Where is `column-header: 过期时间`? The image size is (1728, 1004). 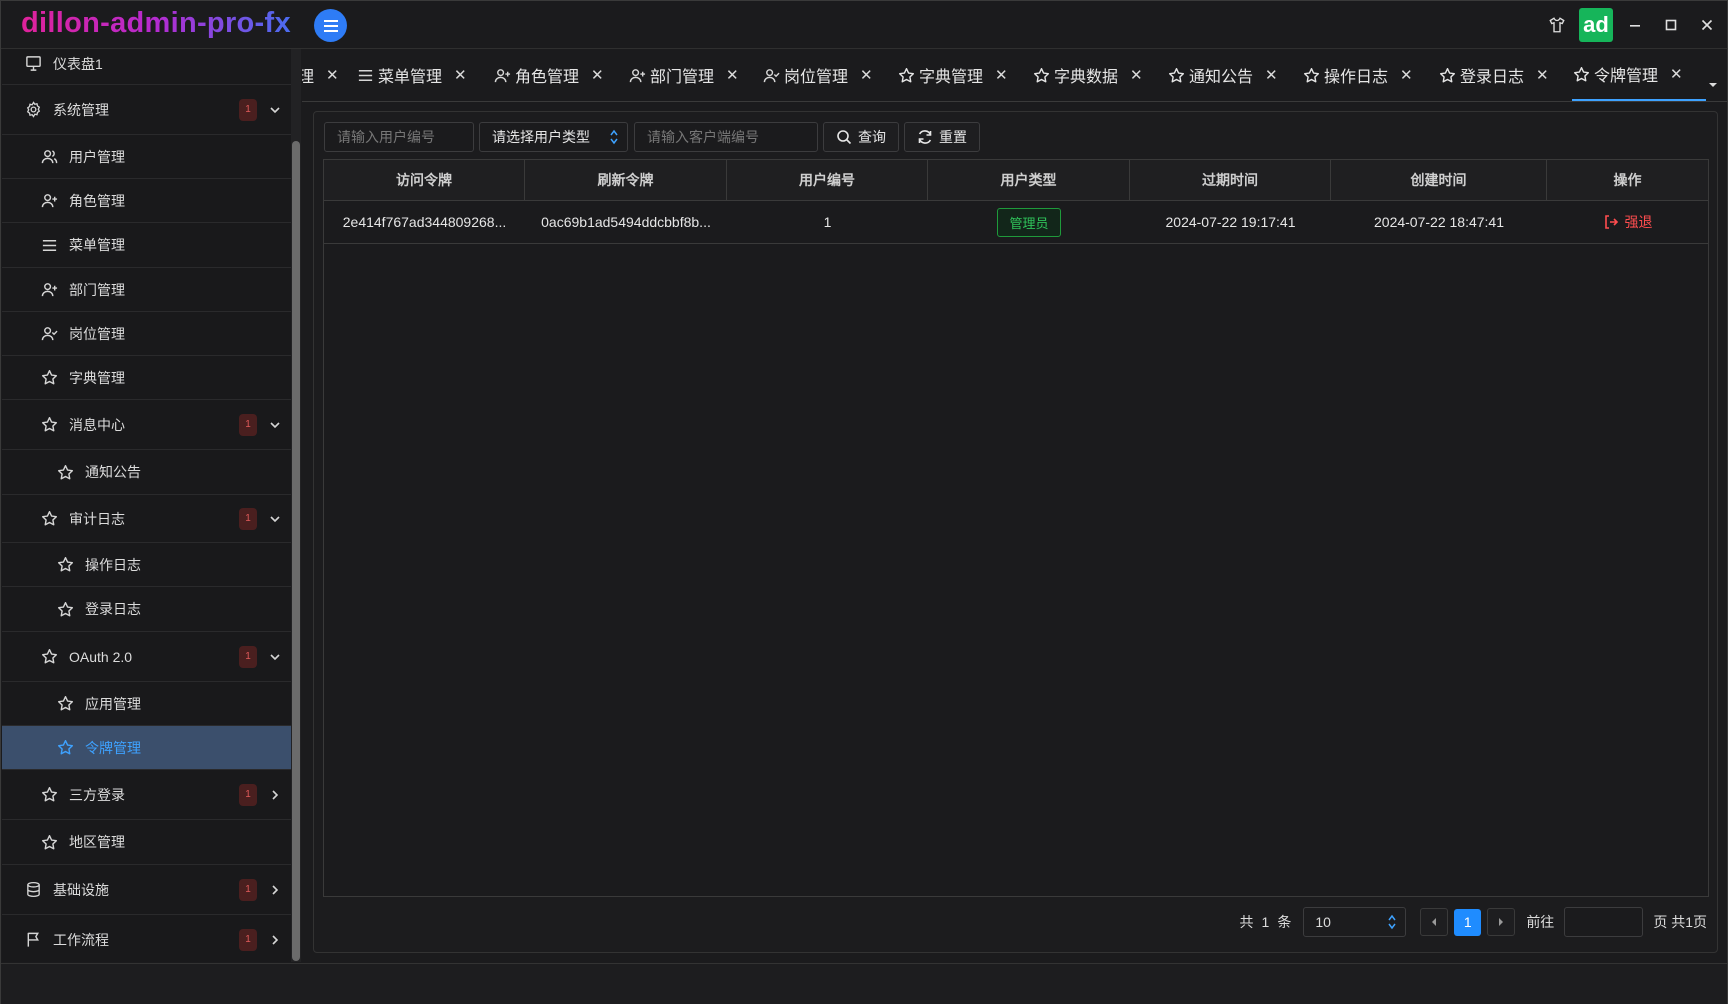 column-header: 过期时间 is located at coordinates (1230, 180).